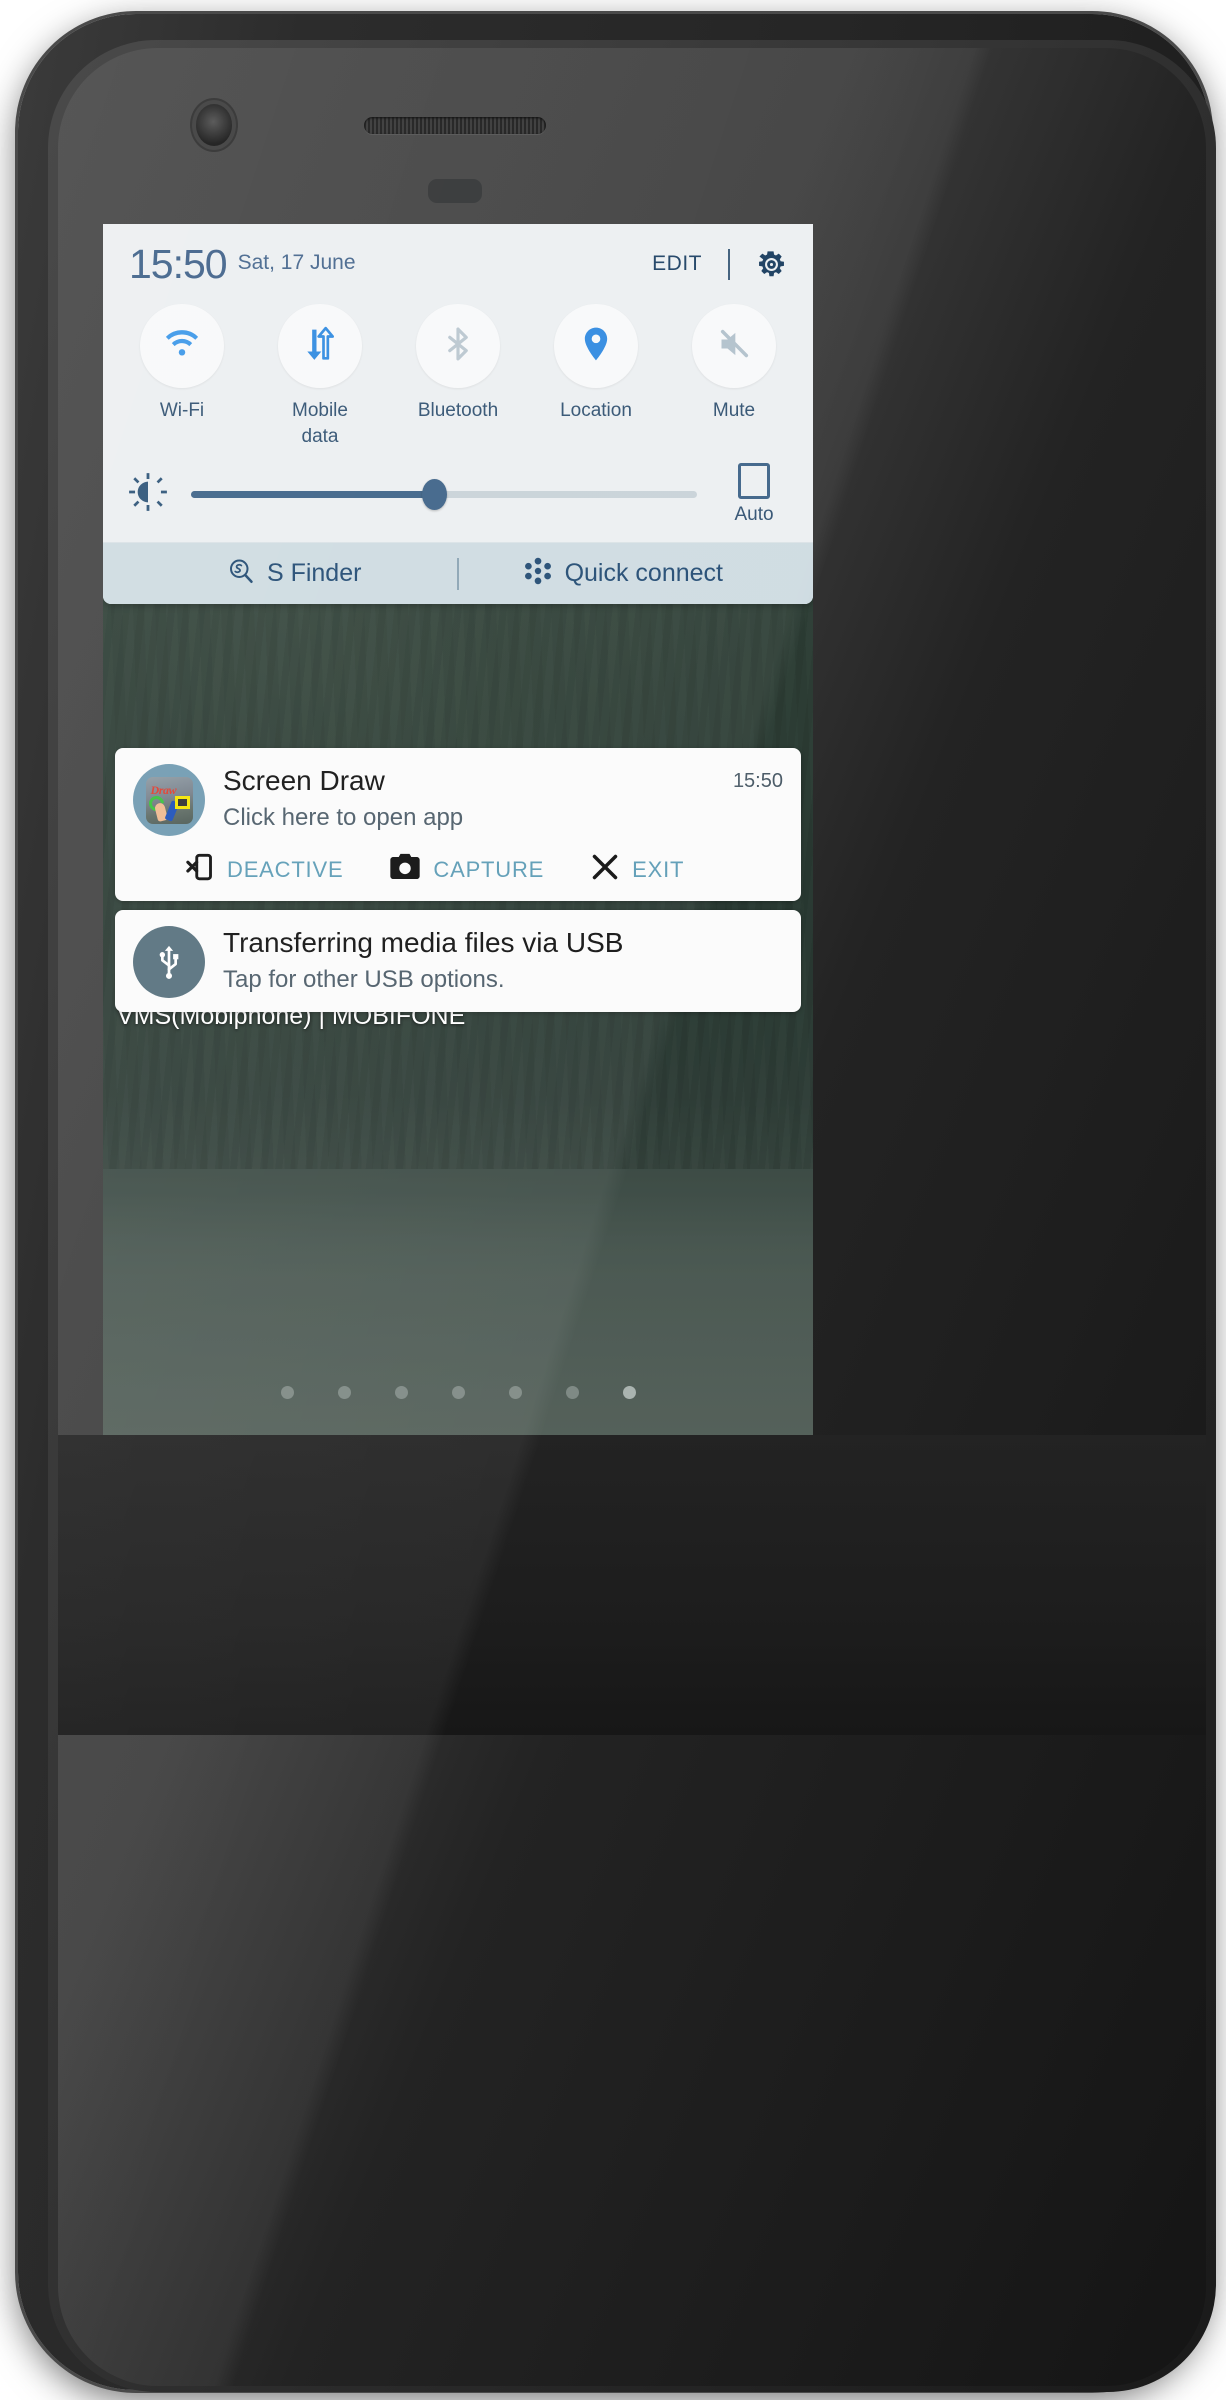  I want to click on toggle-mobile-data: Mobile data, so click(320, 376).